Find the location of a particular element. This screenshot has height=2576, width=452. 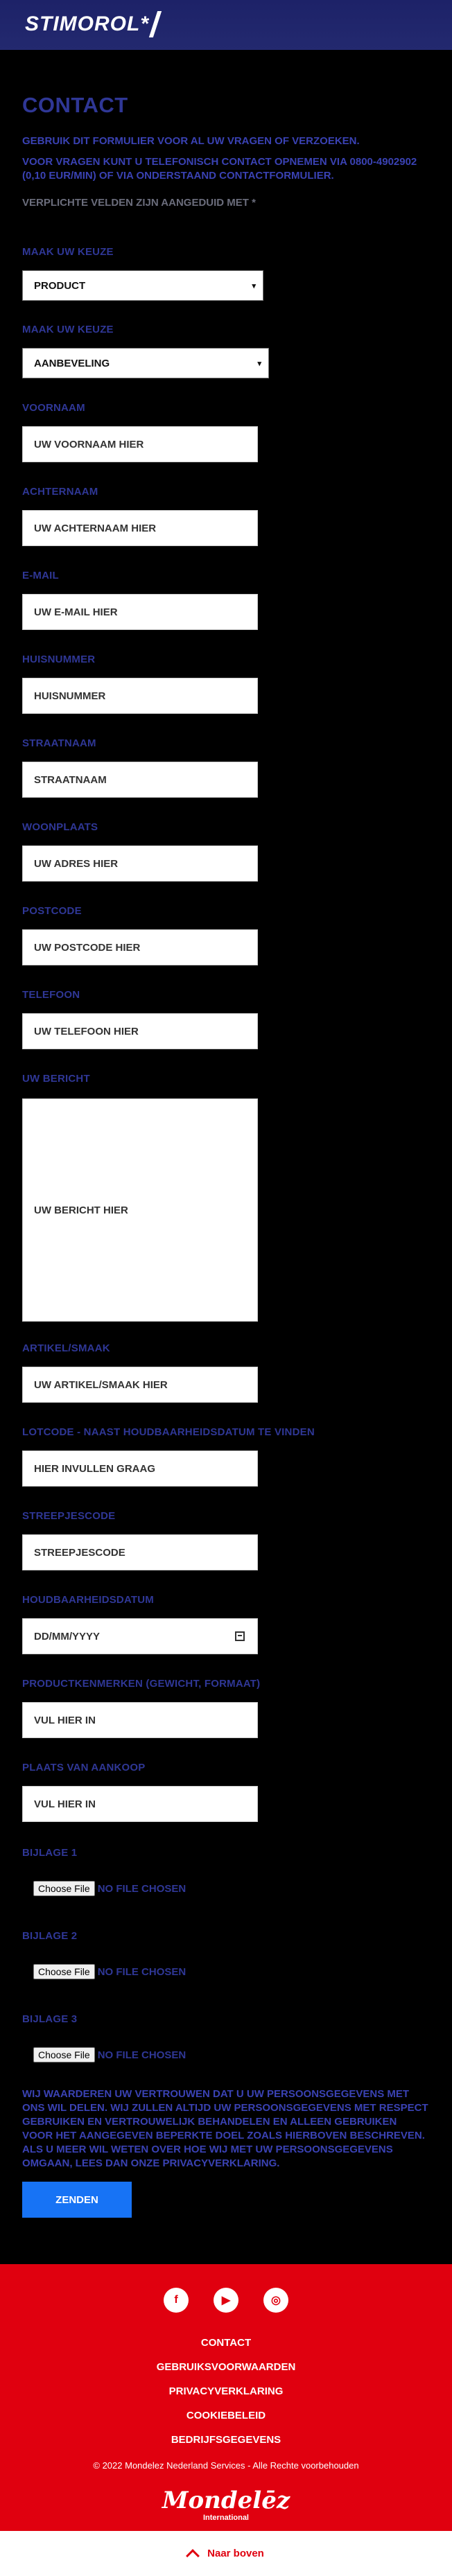

select-value: PRODUCT is located at coordinates (60, 285).